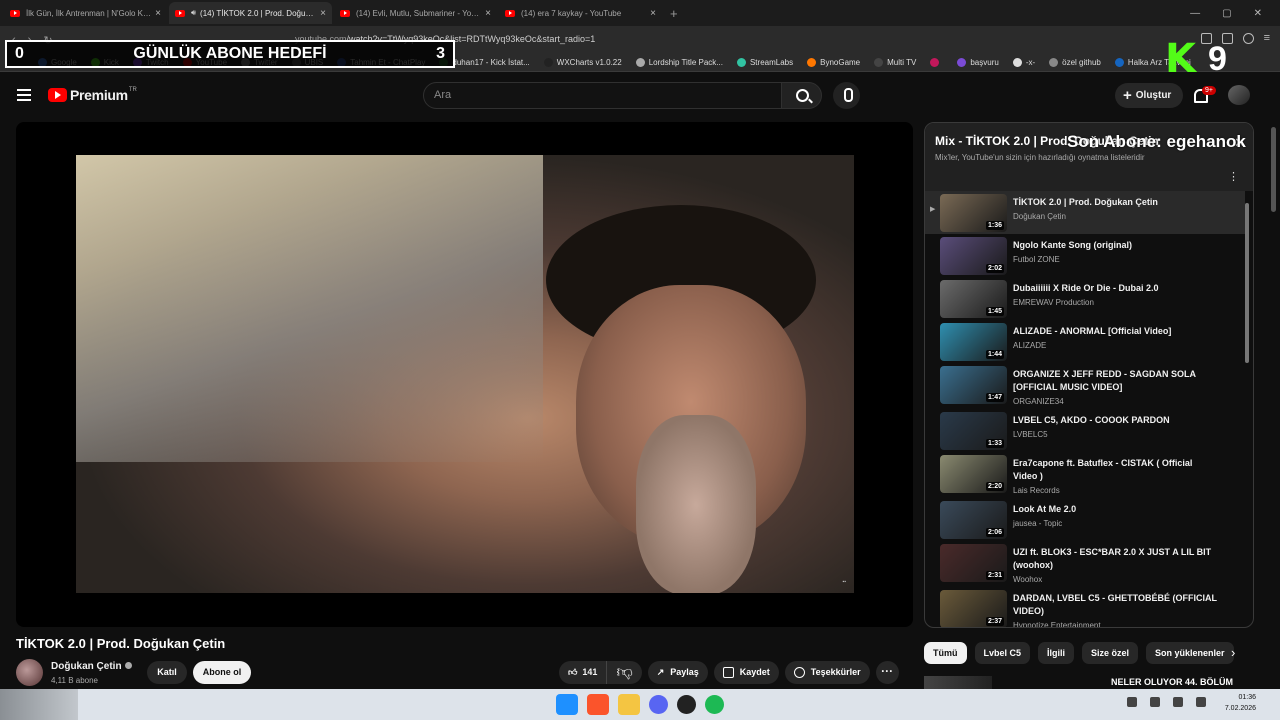 The image size is (1280, 720). Describe the element at coordinates (677, 672) in the screenshot. I see `share-button: ↗ Paylaş` at that location.